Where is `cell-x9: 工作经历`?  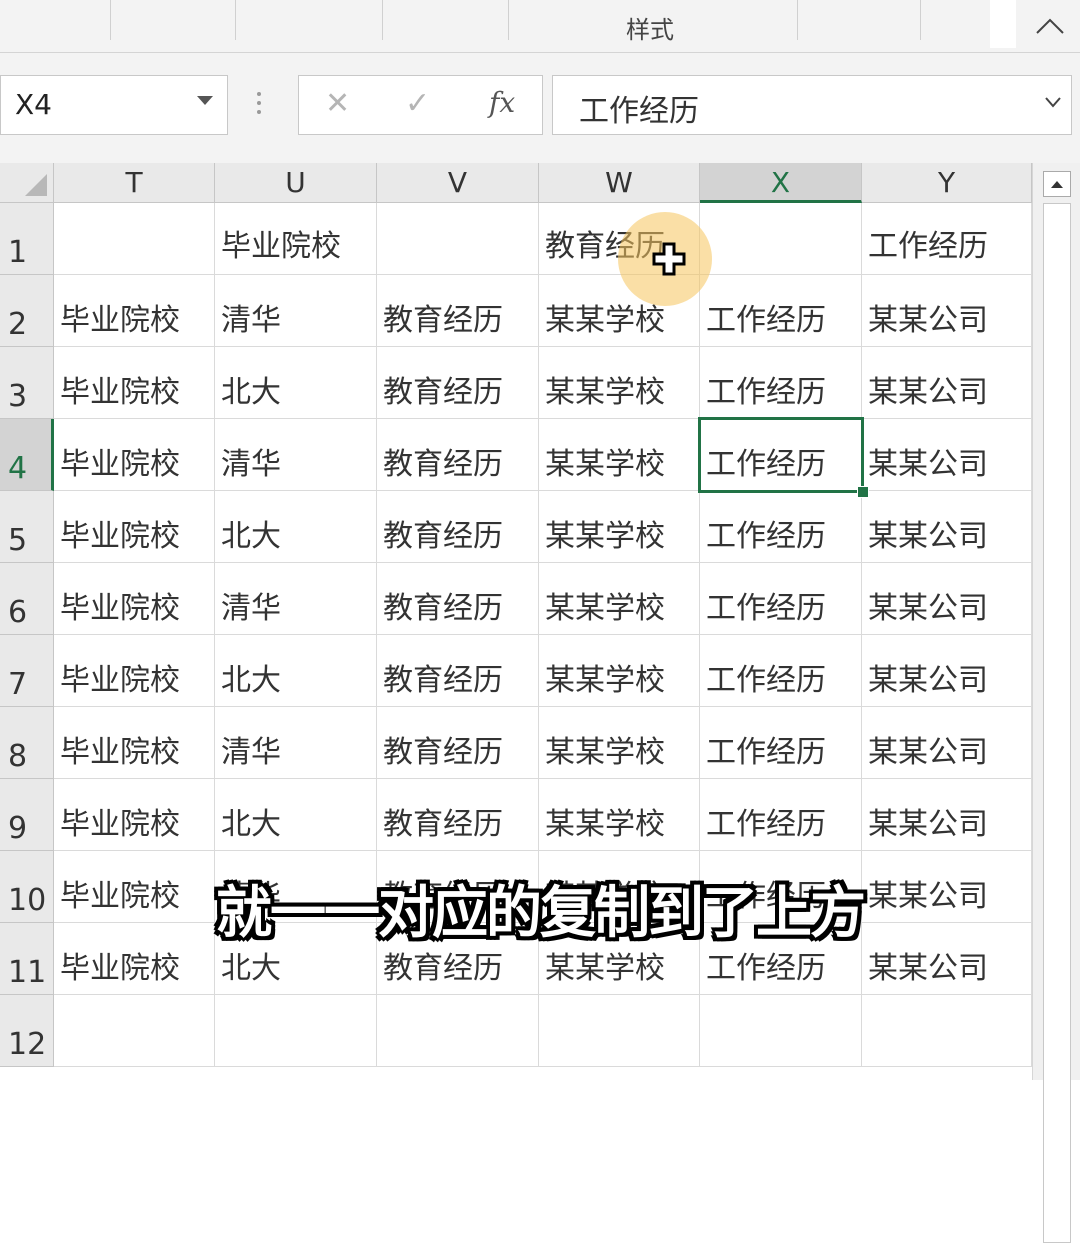 cell-x9: 工作经历 is located at coordinates (781, 815).